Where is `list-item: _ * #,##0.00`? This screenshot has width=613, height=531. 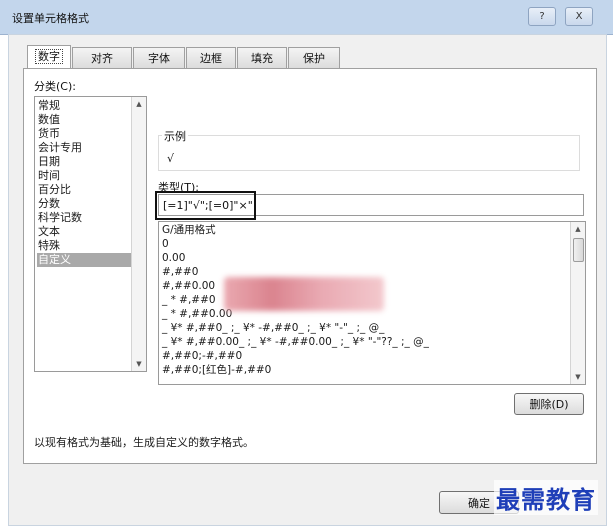
list-item: _ * #,##0.00 is located at coordinates (197, 314).